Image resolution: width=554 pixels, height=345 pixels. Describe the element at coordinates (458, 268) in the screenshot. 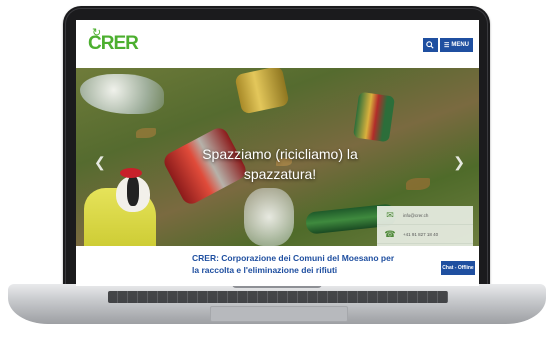

I see `chat-button: Chat - Offline` at that location.